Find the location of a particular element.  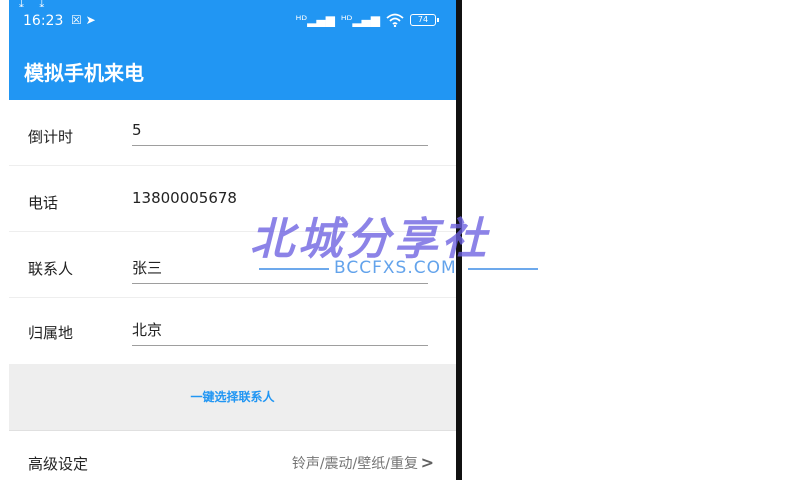

notification-icons: ☒ ➤ is located at coordinates (83, 20).